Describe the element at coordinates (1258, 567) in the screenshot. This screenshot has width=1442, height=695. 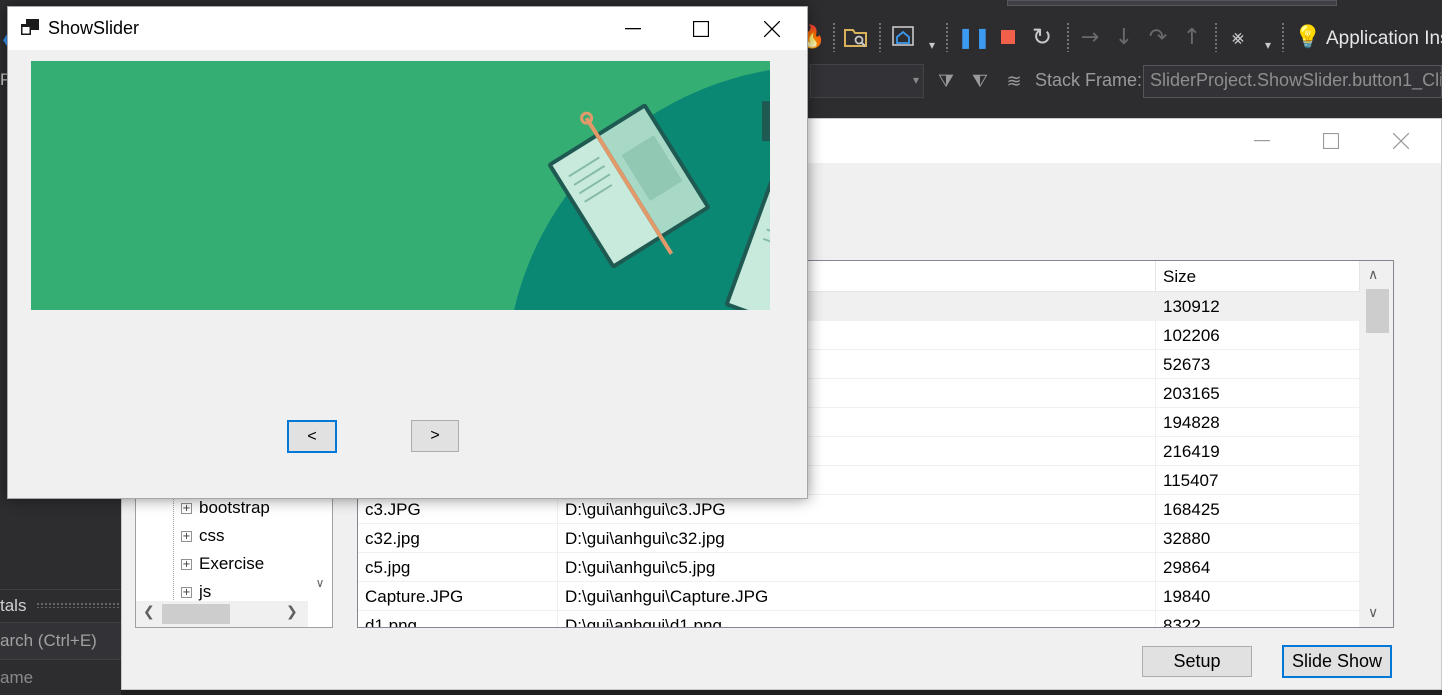
I see `cell-size: 29864` at that location.